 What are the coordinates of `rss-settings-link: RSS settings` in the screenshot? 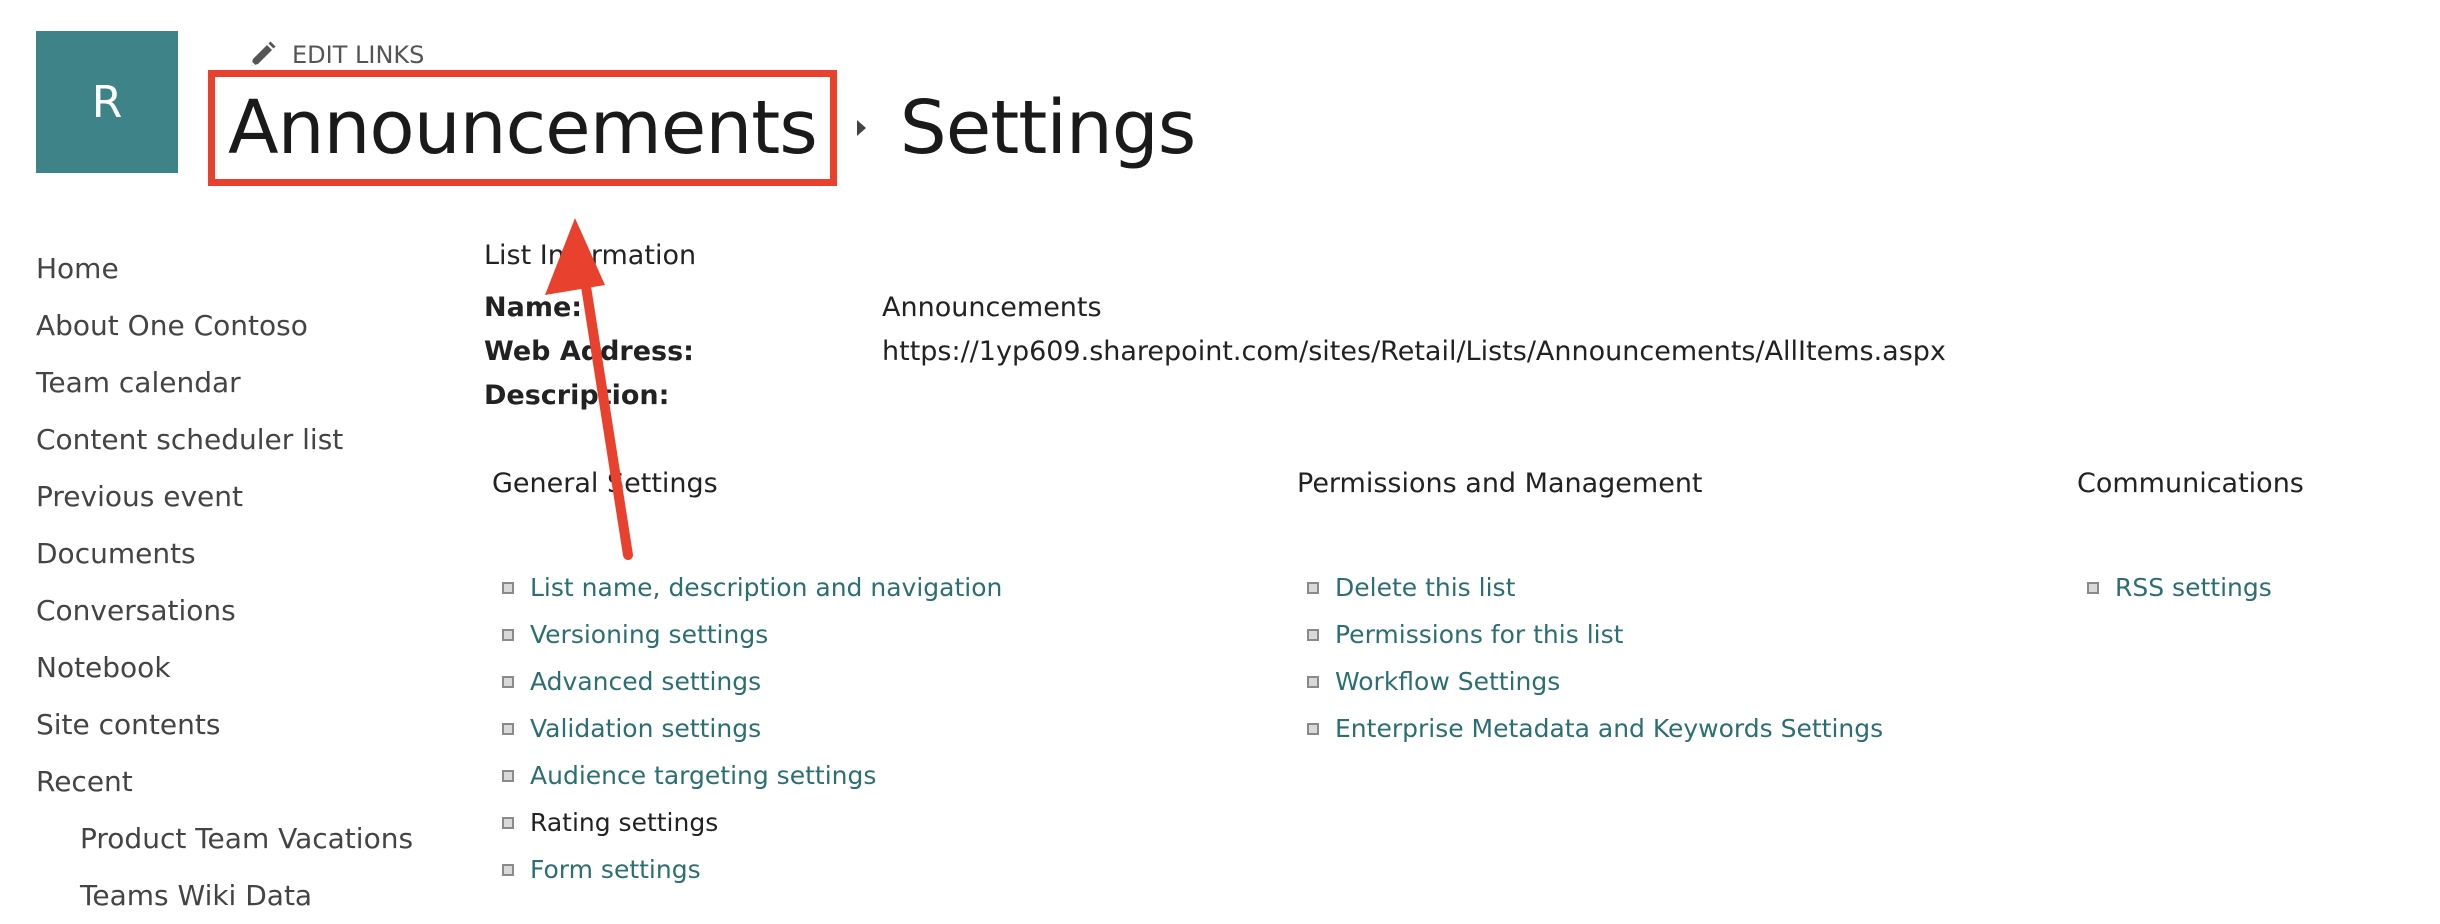 It's located at (2193, 587).